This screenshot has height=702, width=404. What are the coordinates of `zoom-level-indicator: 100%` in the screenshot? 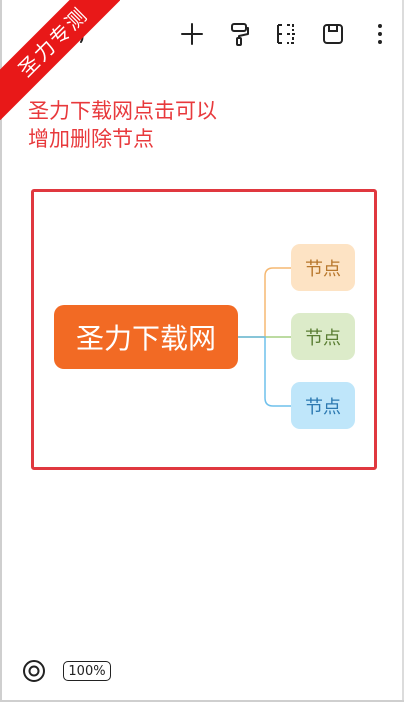 It's located at (87, 671).